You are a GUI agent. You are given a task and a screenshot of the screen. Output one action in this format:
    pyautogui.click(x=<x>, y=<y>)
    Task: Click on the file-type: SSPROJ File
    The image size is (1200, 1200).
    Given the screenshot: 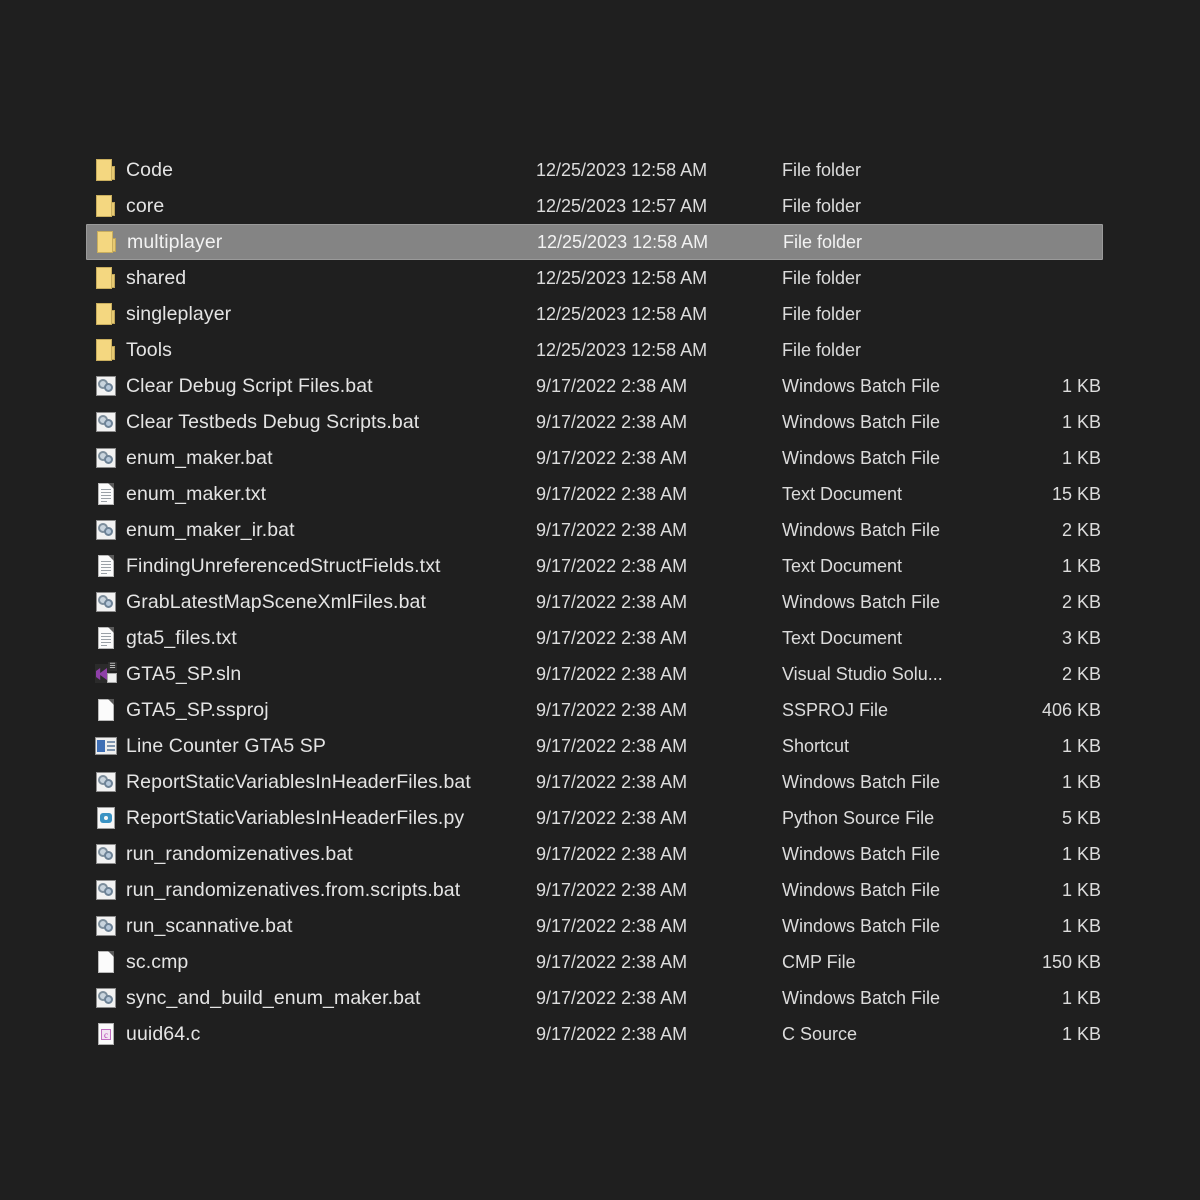 What is the action you would take?
    pyautogui.click(x=835, y=709)
    